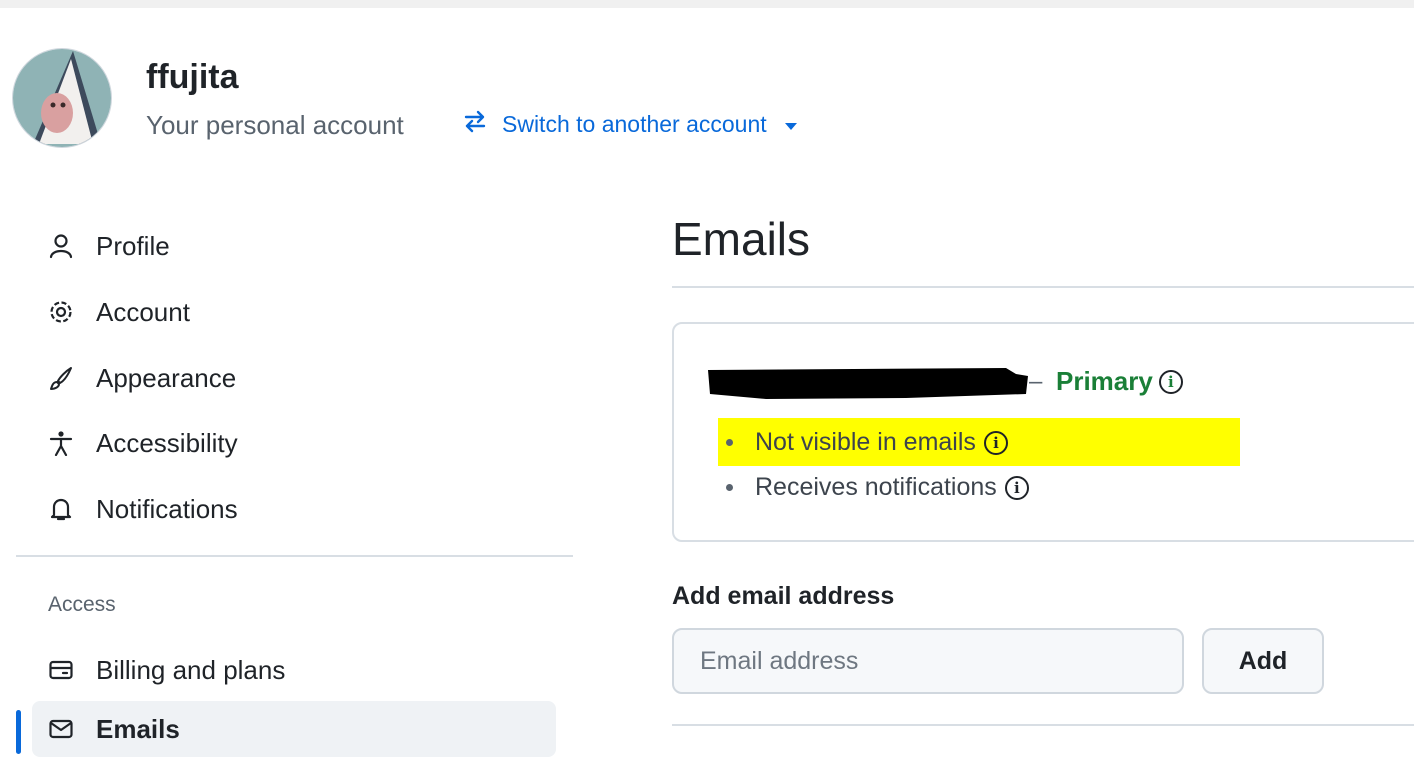 This screenshot has width=1414, height=763. What do you see at coordinates (1104, 381) in the screenshot?
I see `primary-label: Primary` at bounding box center [1104, 381].